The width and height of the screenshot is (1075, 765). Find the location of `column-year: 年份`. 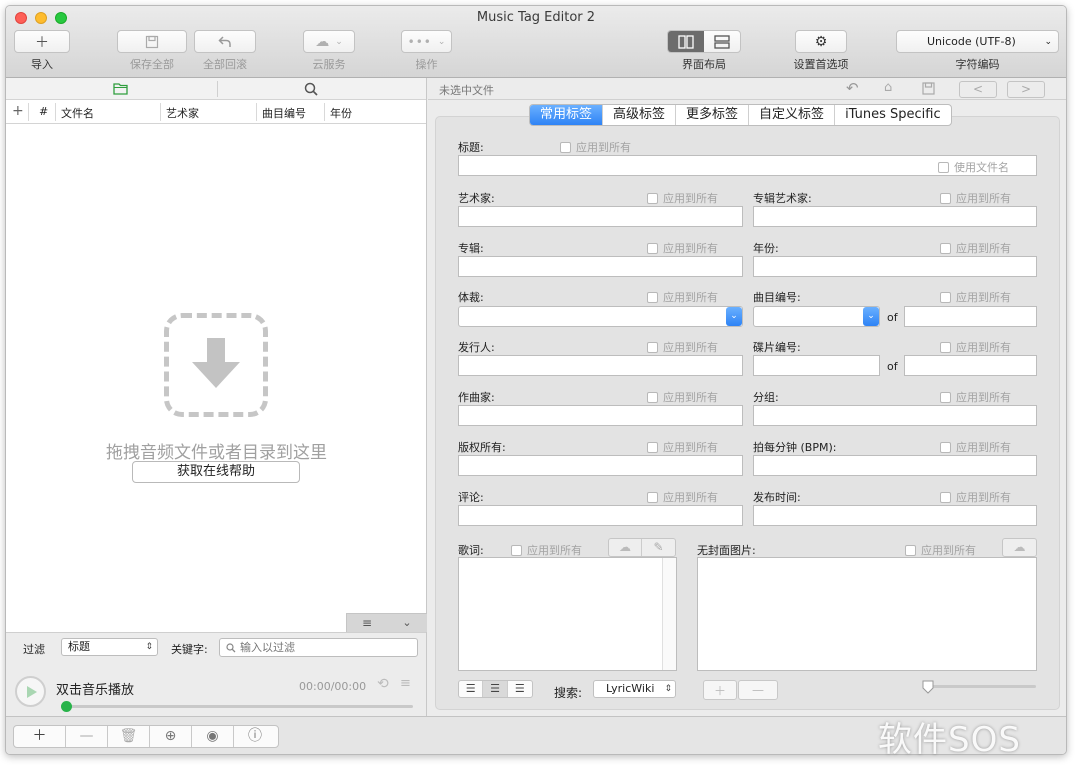

column-year: 年份 is located at coordinates (341, 113).